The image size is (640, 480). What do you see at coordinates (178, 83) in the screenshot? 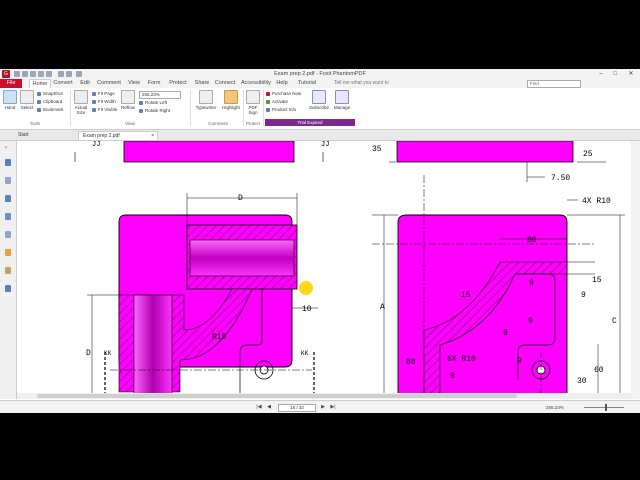
I see `tab-protect: Protect` at bounding box center [178, 83].